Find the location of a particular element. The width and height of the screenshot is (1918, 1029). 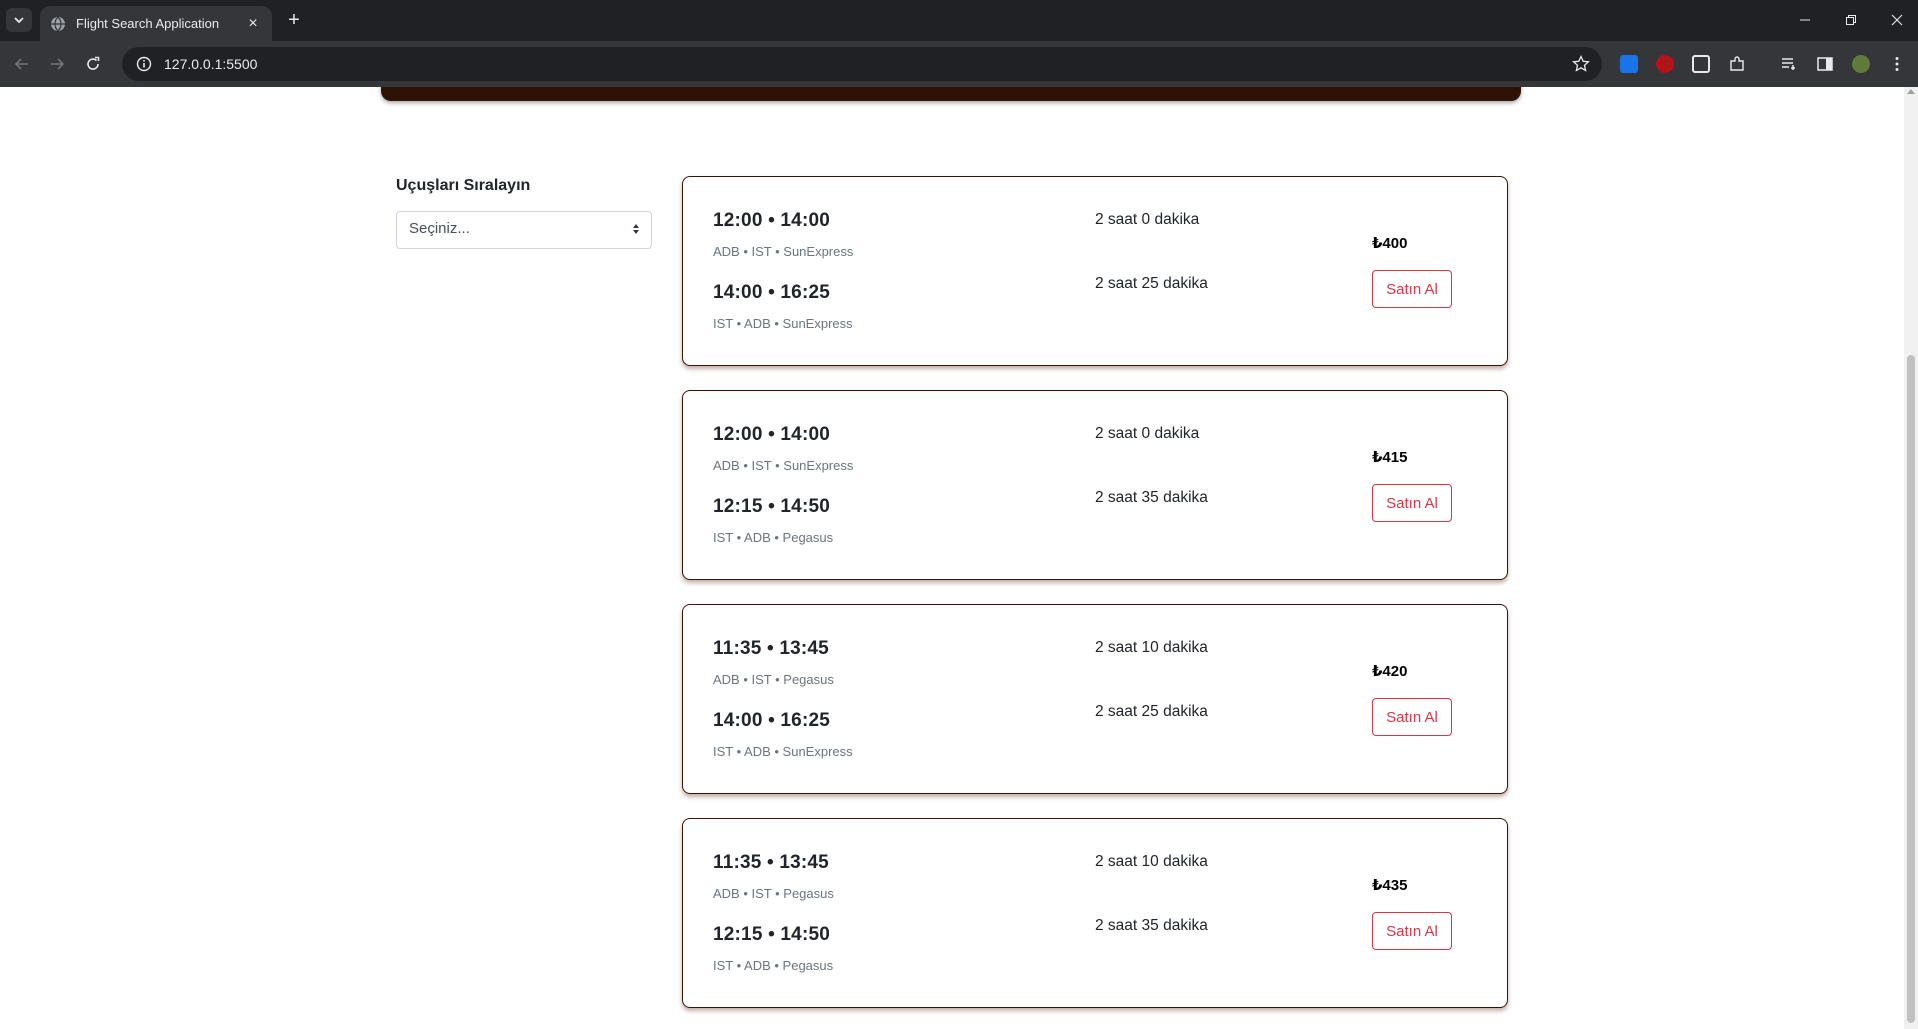

arrow-right-icon is located at coordinates (58, 64).